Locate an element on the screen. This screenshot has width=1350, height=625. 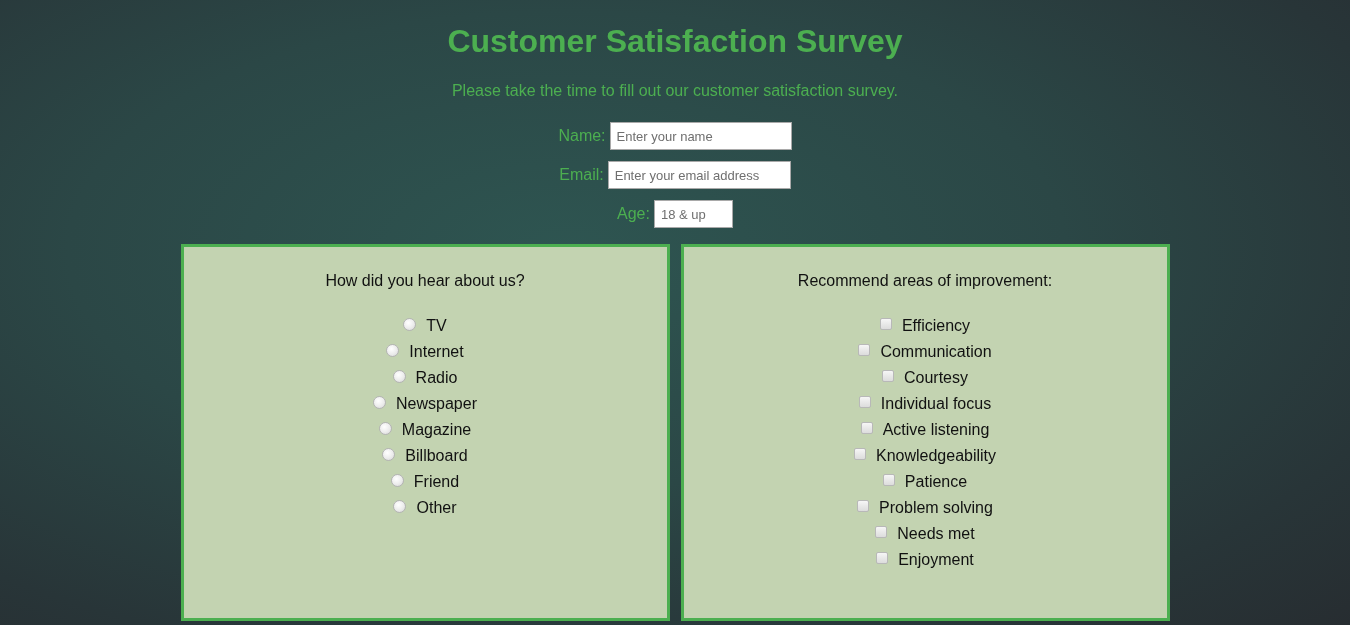
subtitle: Please take the time to fill out our customer satisfaction survey. is located at coordinates (675, 91).